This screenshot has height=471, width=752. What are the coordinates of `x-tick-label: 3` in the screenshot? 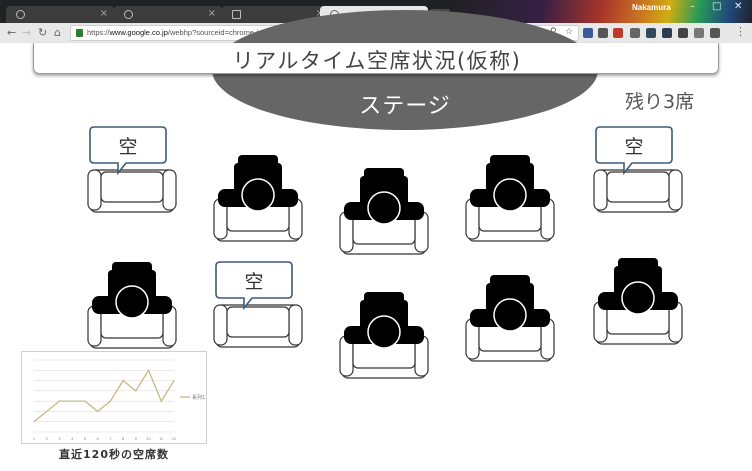 It's located at (59, 438).